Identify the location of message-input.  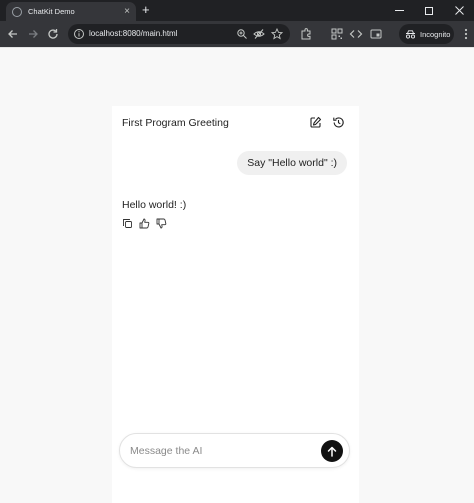
(220, 451).